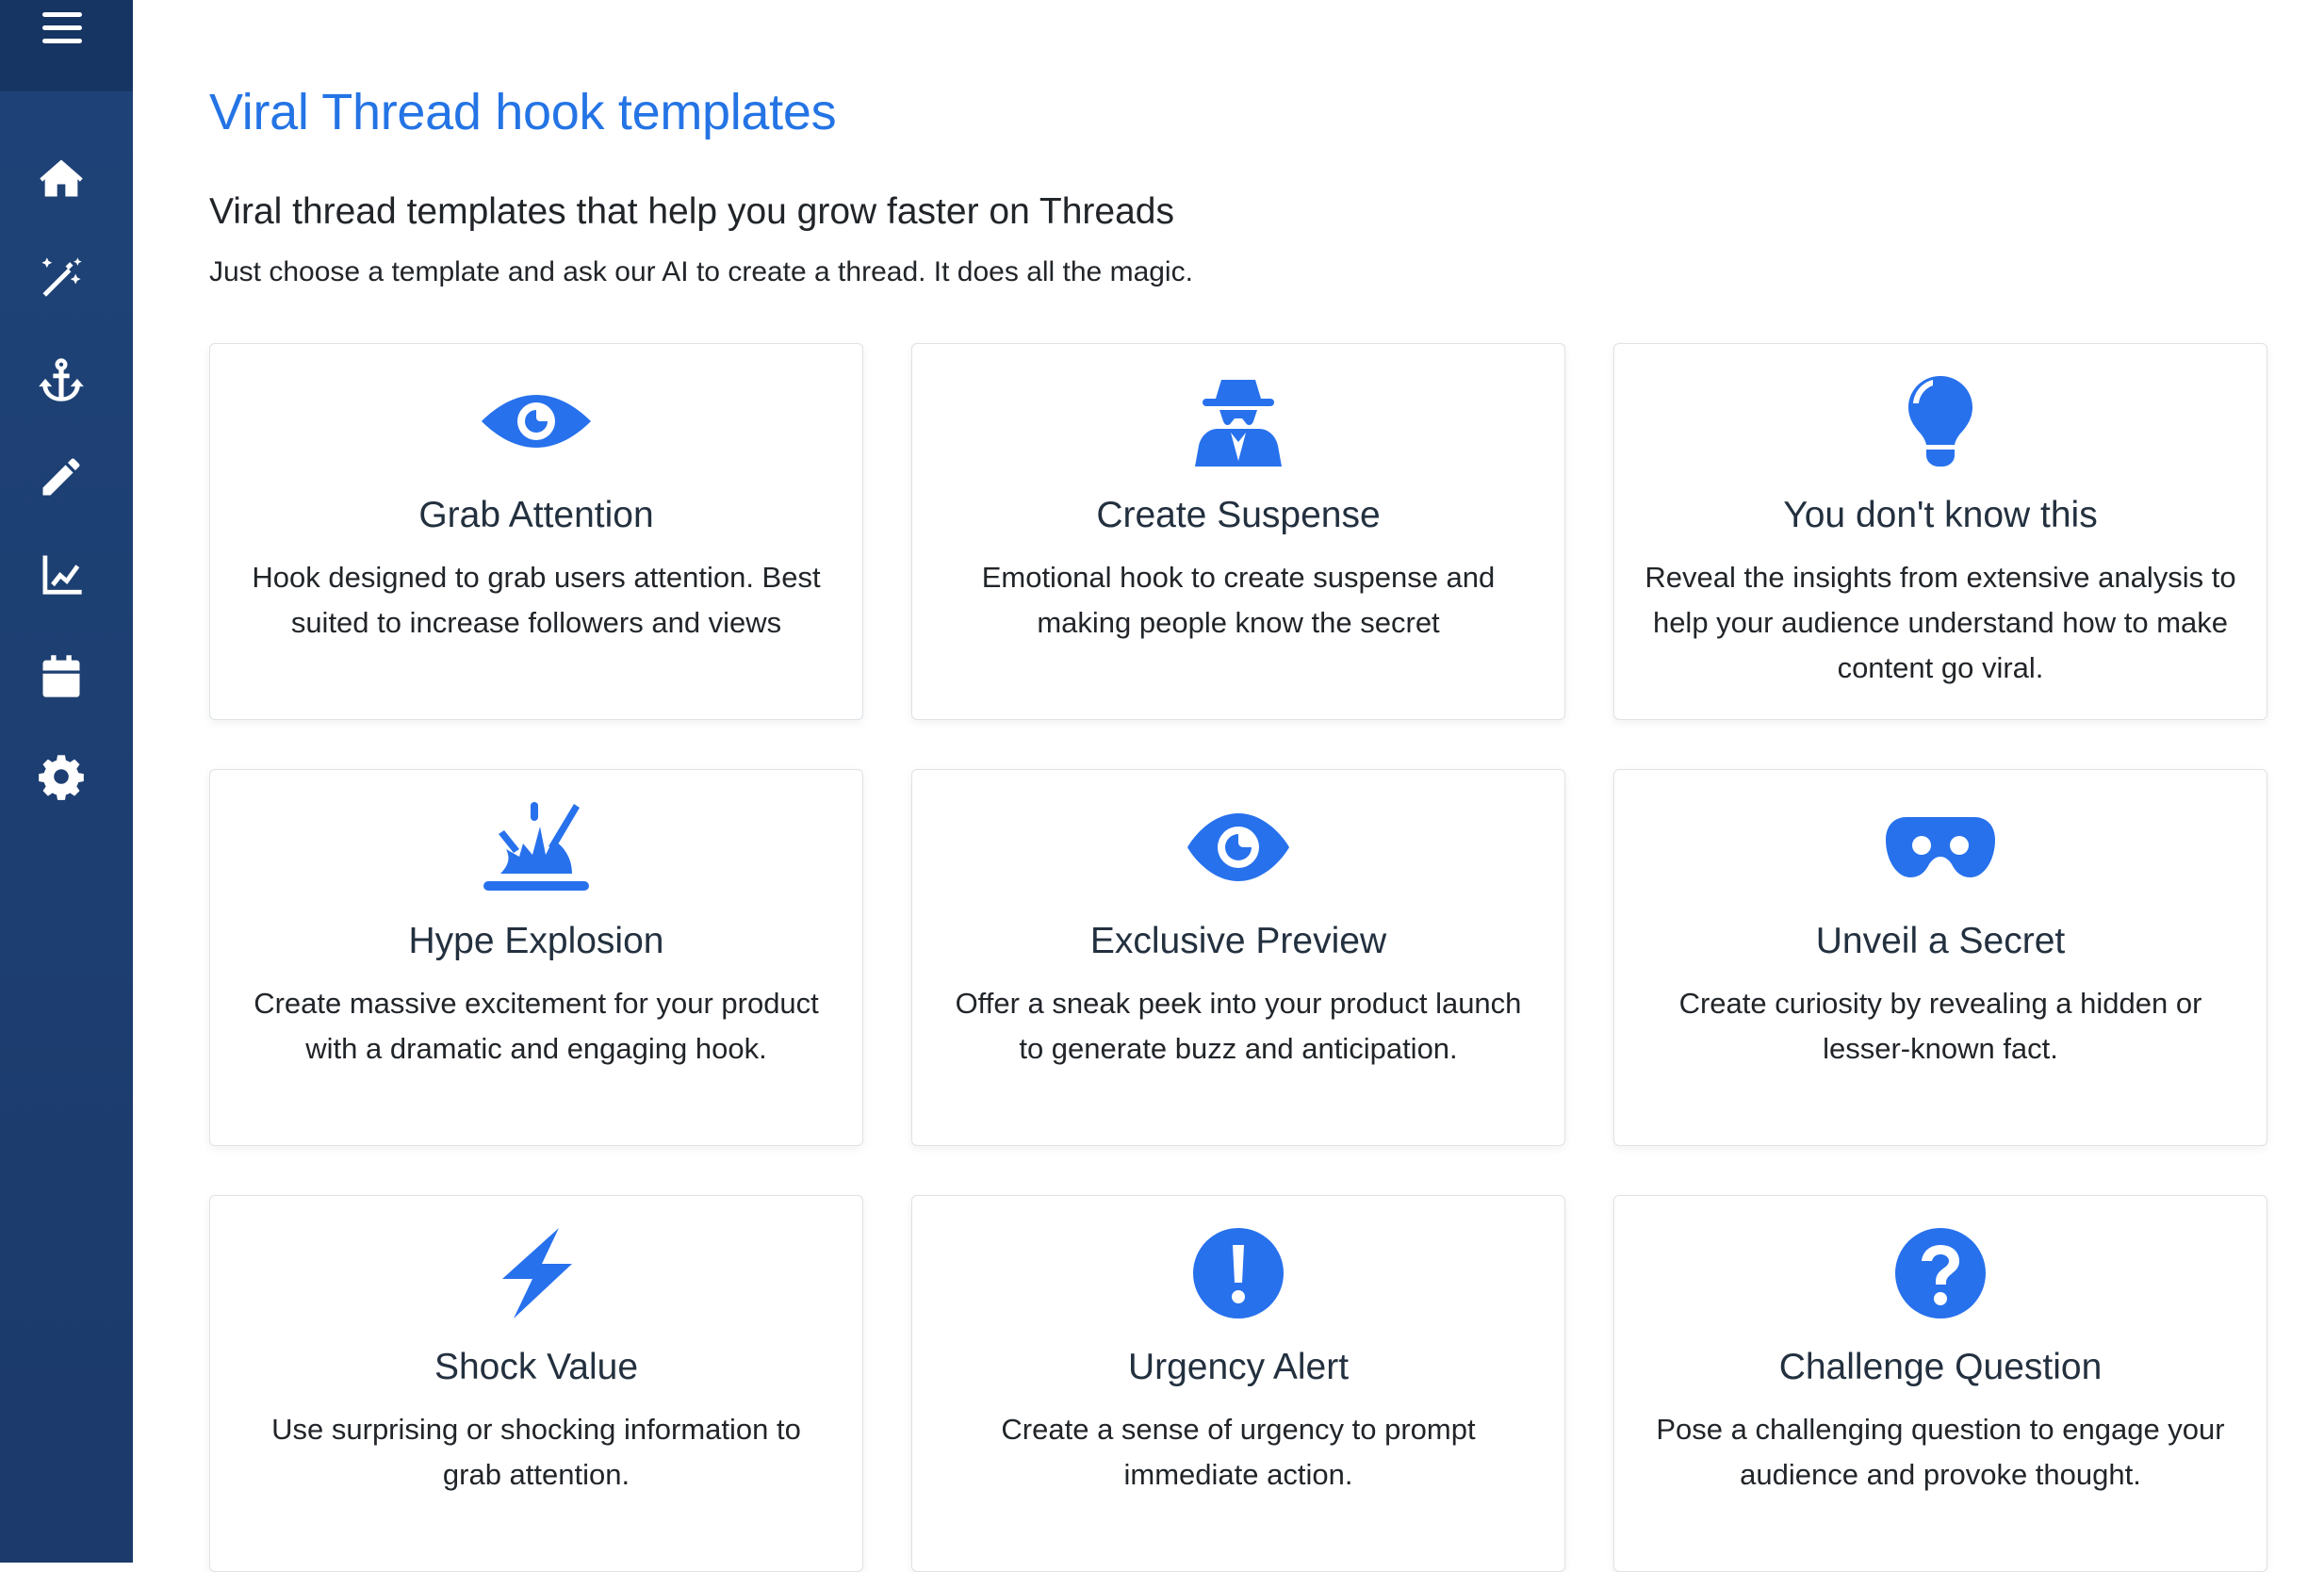 This screenshot has width=2324, height=1572. I want to click on sidebar-item-home, so click(61, 178).